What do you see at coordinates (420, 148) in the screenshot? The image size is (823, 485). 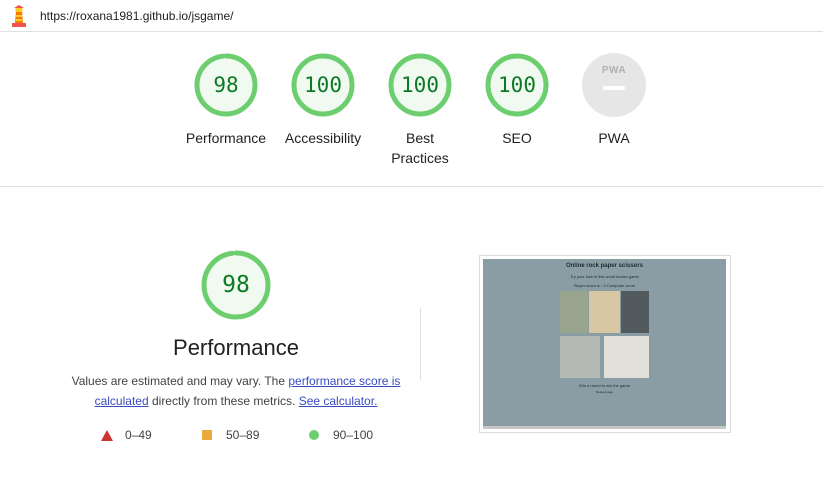 I see `gauge-label: Best Practices` at bounding box center [420, 148].